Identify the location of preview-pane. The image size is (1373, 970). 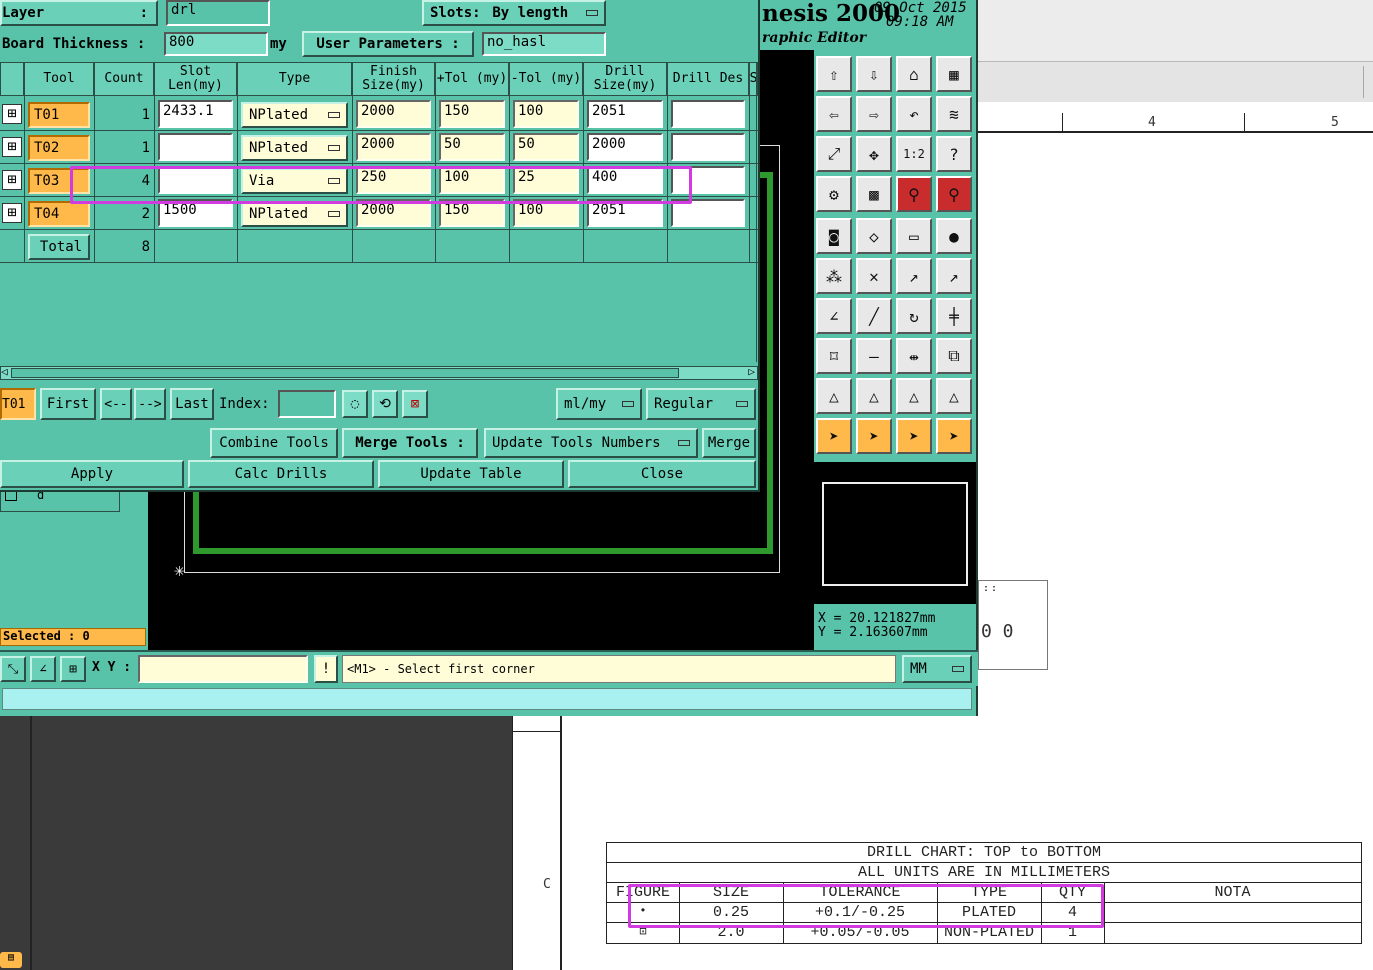
(895, 533).